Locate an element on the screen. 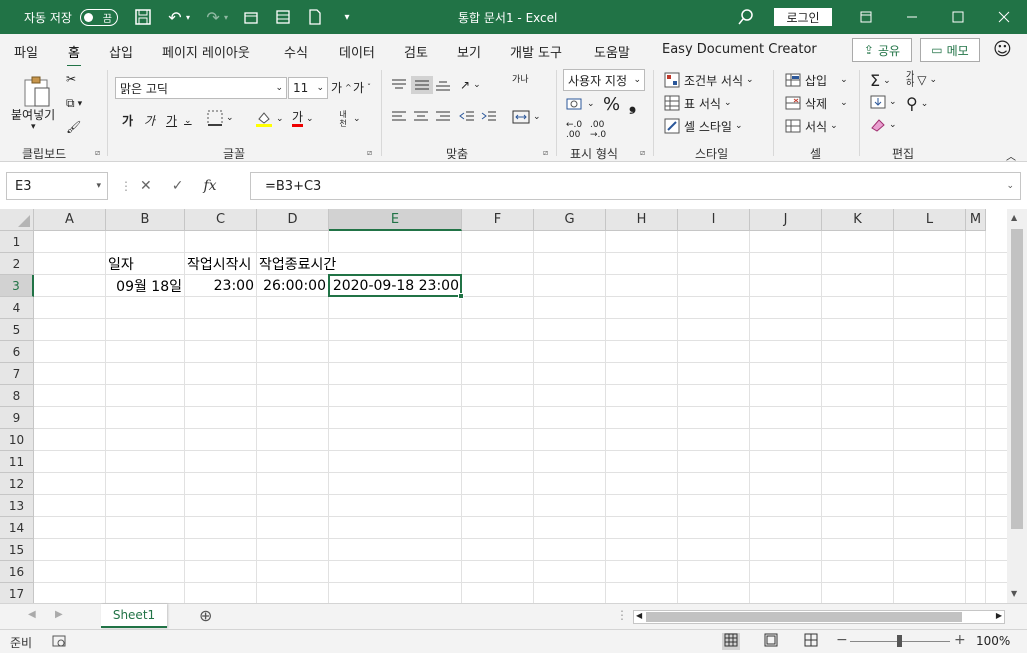 This screenshot has height=653, width=1027. cut-icon: ✂ is located at coordinates (71, 79).